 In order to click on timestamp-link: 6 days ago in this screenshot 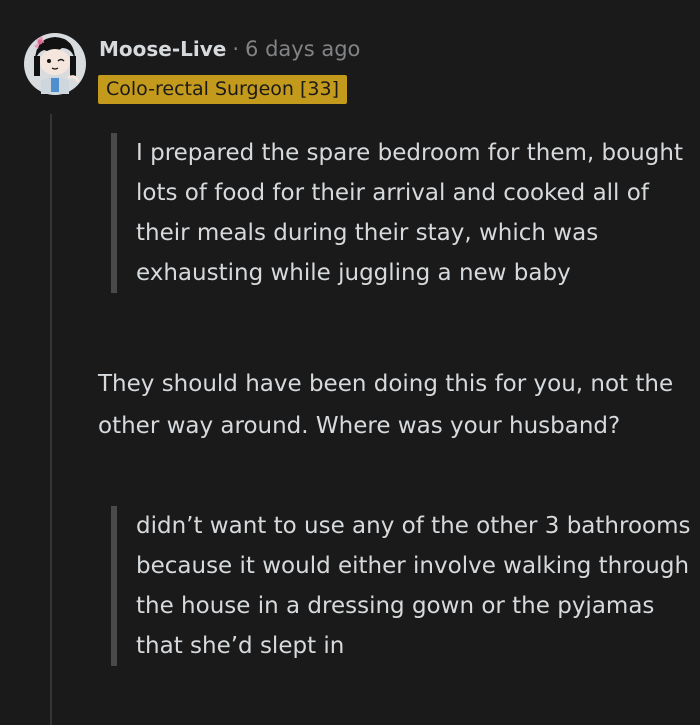, I will do `click(302, 49)`.